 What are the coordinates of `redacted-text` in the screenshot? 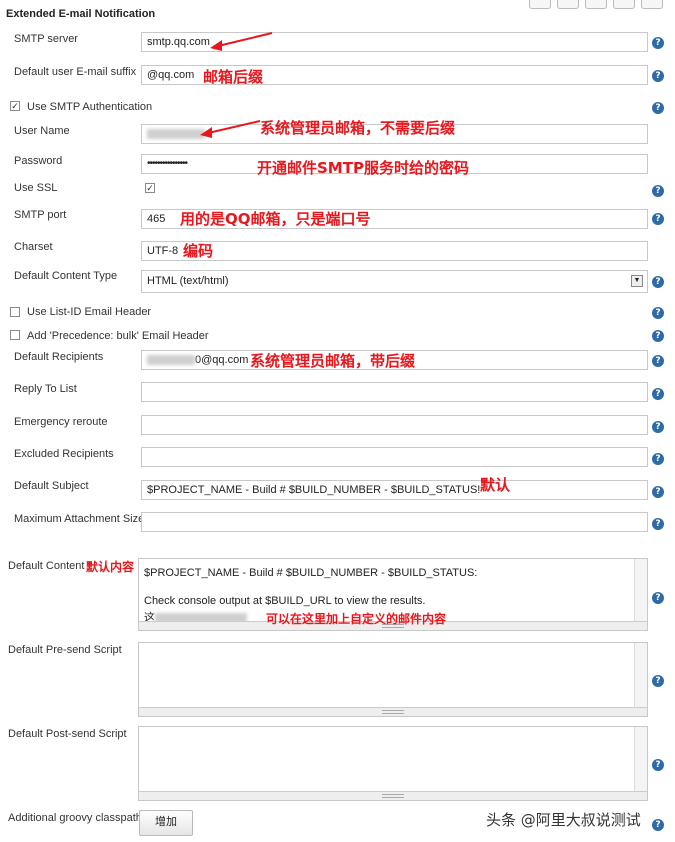 It's located at (171, 360).